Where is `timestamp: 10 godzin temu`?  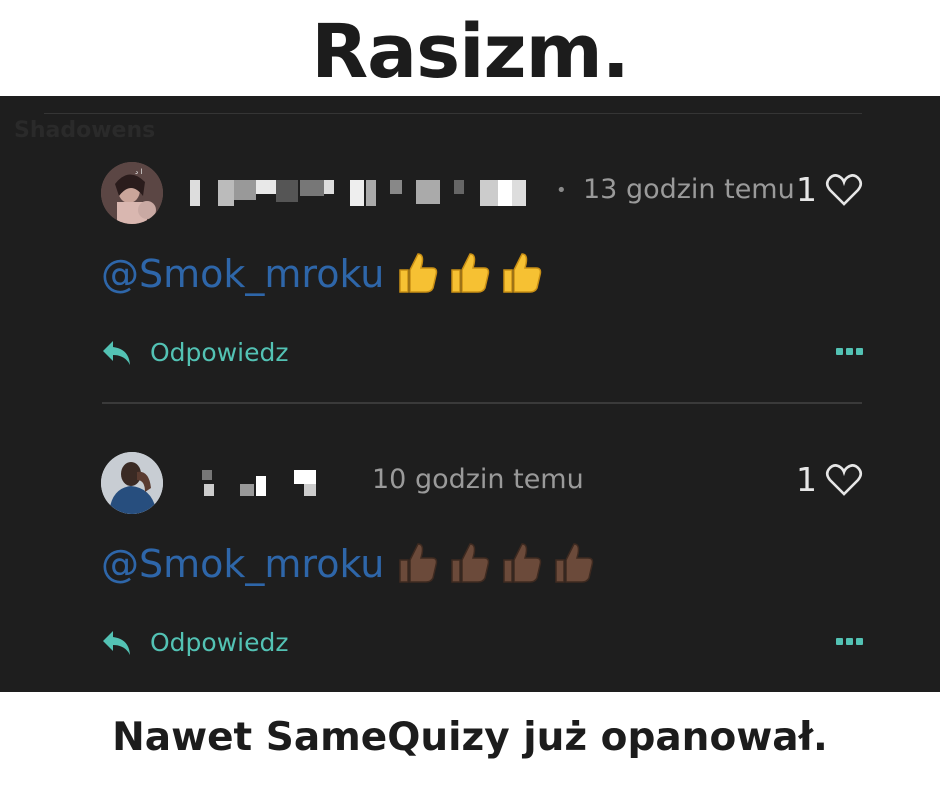 timestamp: 10 godzin temu is located at coordinates (478, 479).